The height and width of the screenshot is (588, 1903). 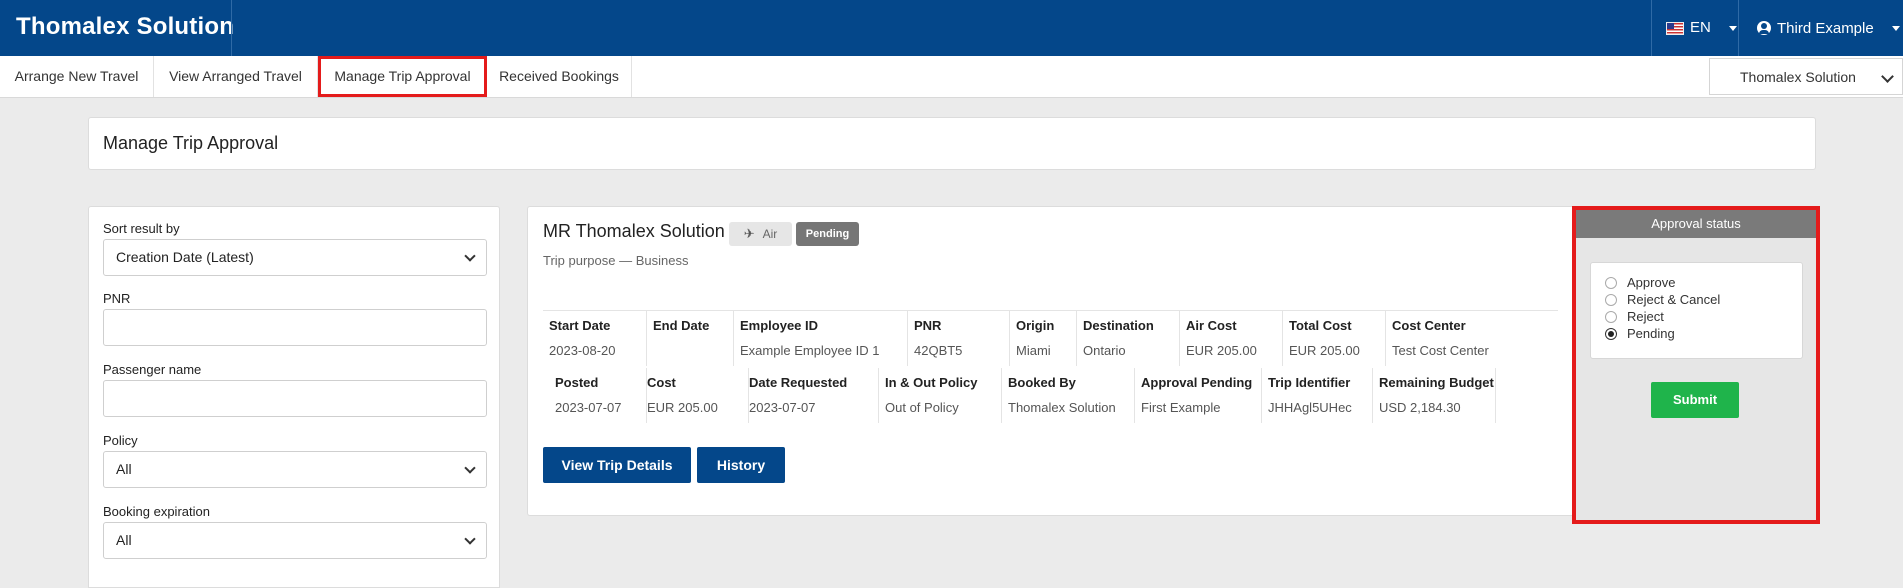 I want to click on detail-label: Employee ID, so click(x=779, y=325).